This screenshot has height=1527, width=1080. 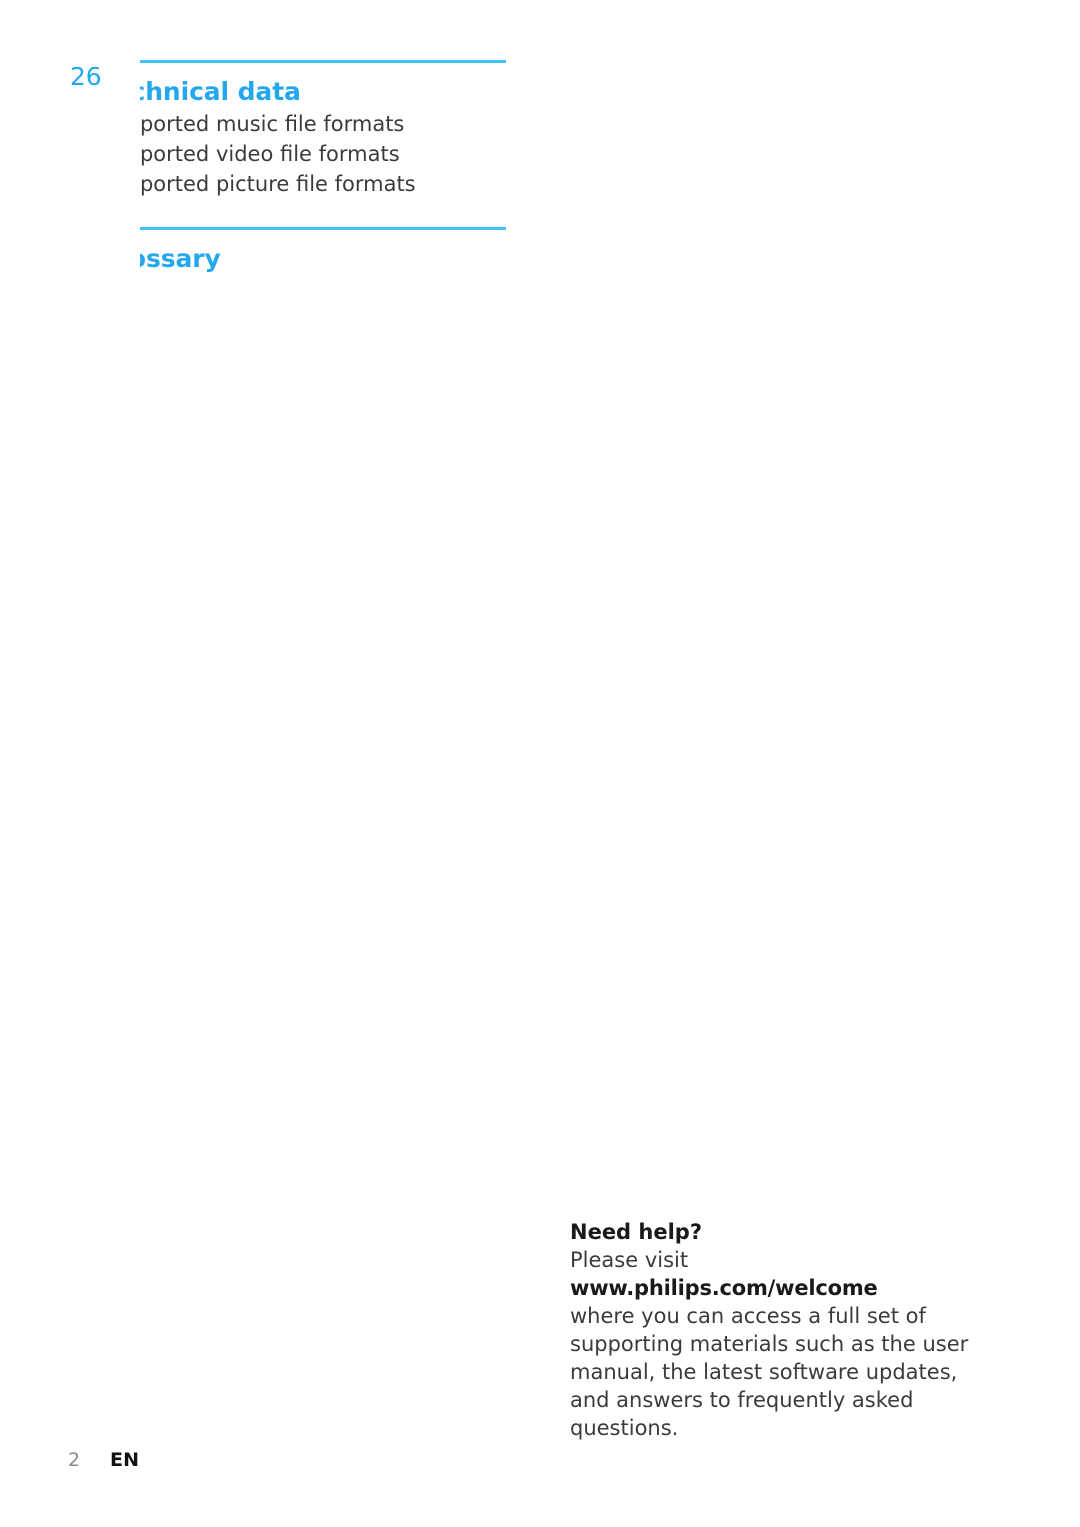 I want to click on toc-heading-label: Glossary, so click(x=160, y=258).